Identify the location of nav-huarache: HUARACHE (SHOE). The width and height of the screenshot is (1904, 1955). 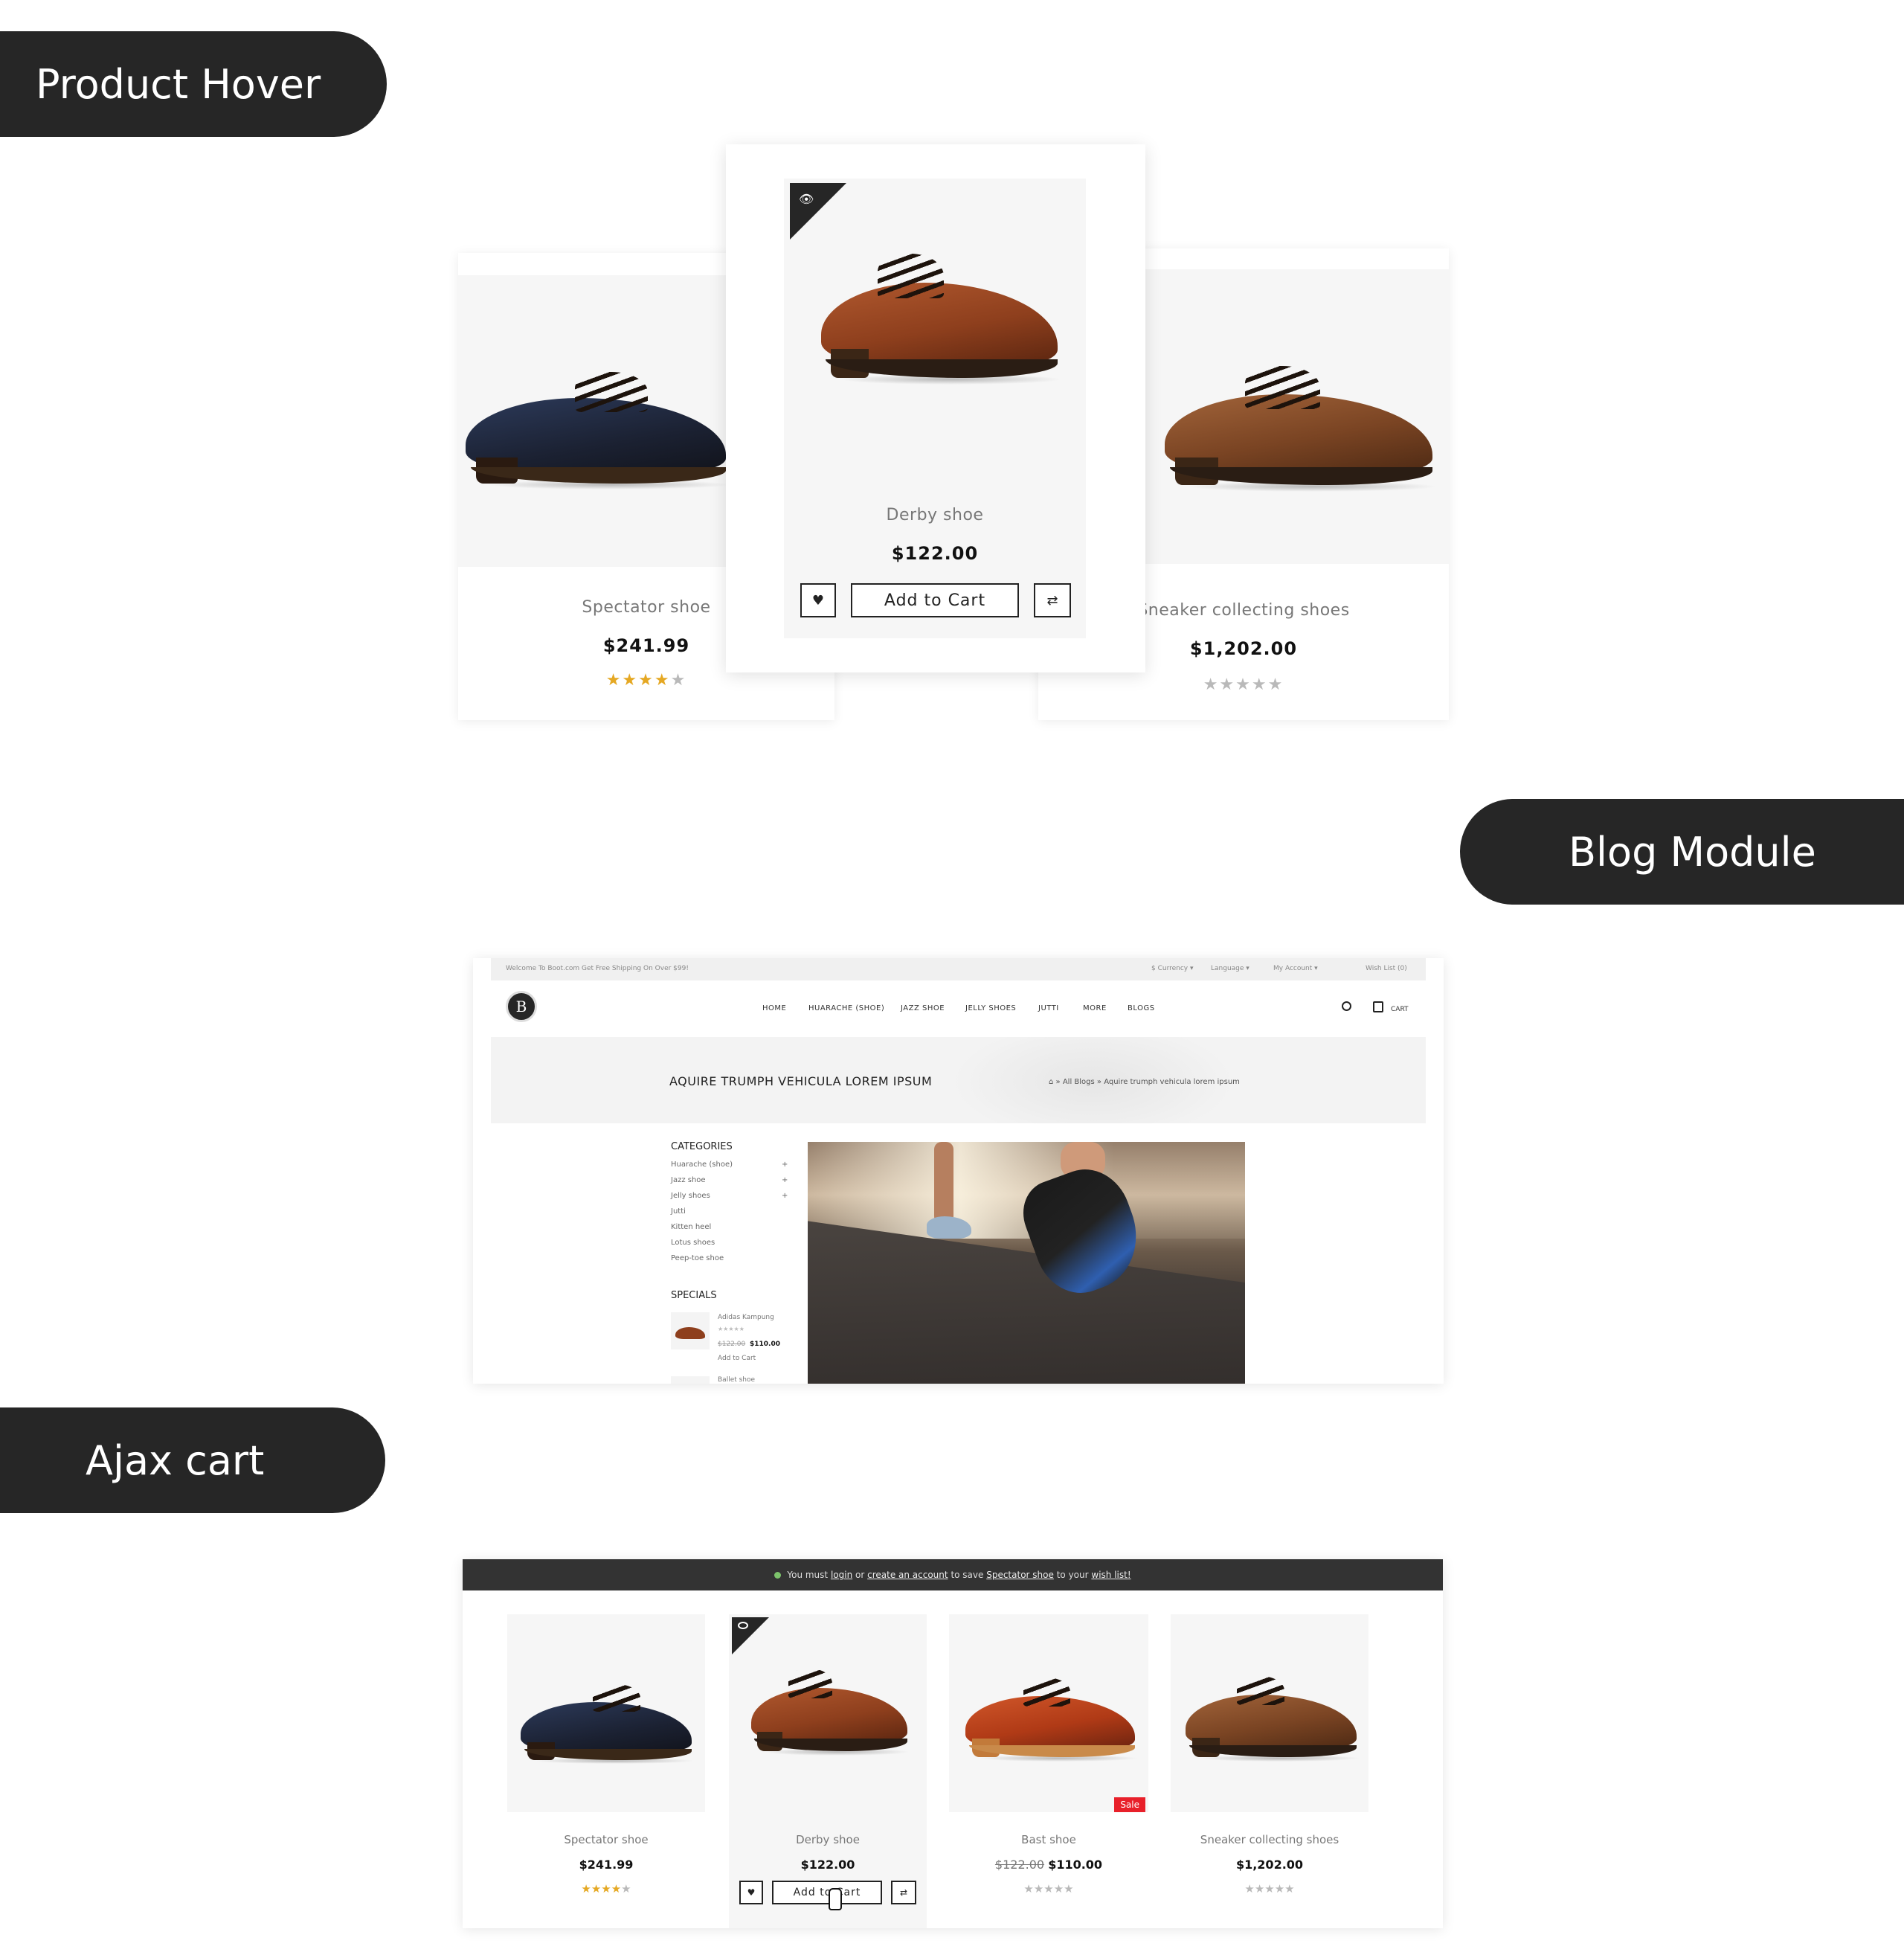
(846, 1008).